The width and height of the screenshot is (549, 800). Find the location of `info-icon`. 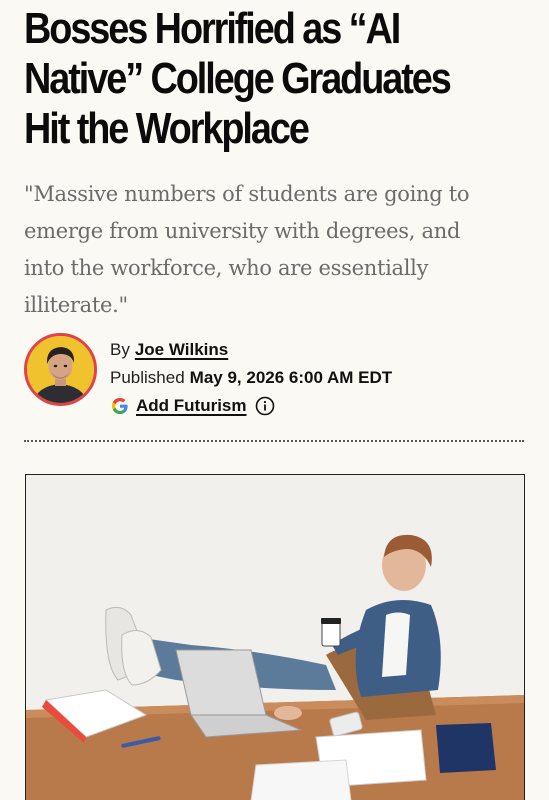

info-icon is located at coordinates (265, 406).